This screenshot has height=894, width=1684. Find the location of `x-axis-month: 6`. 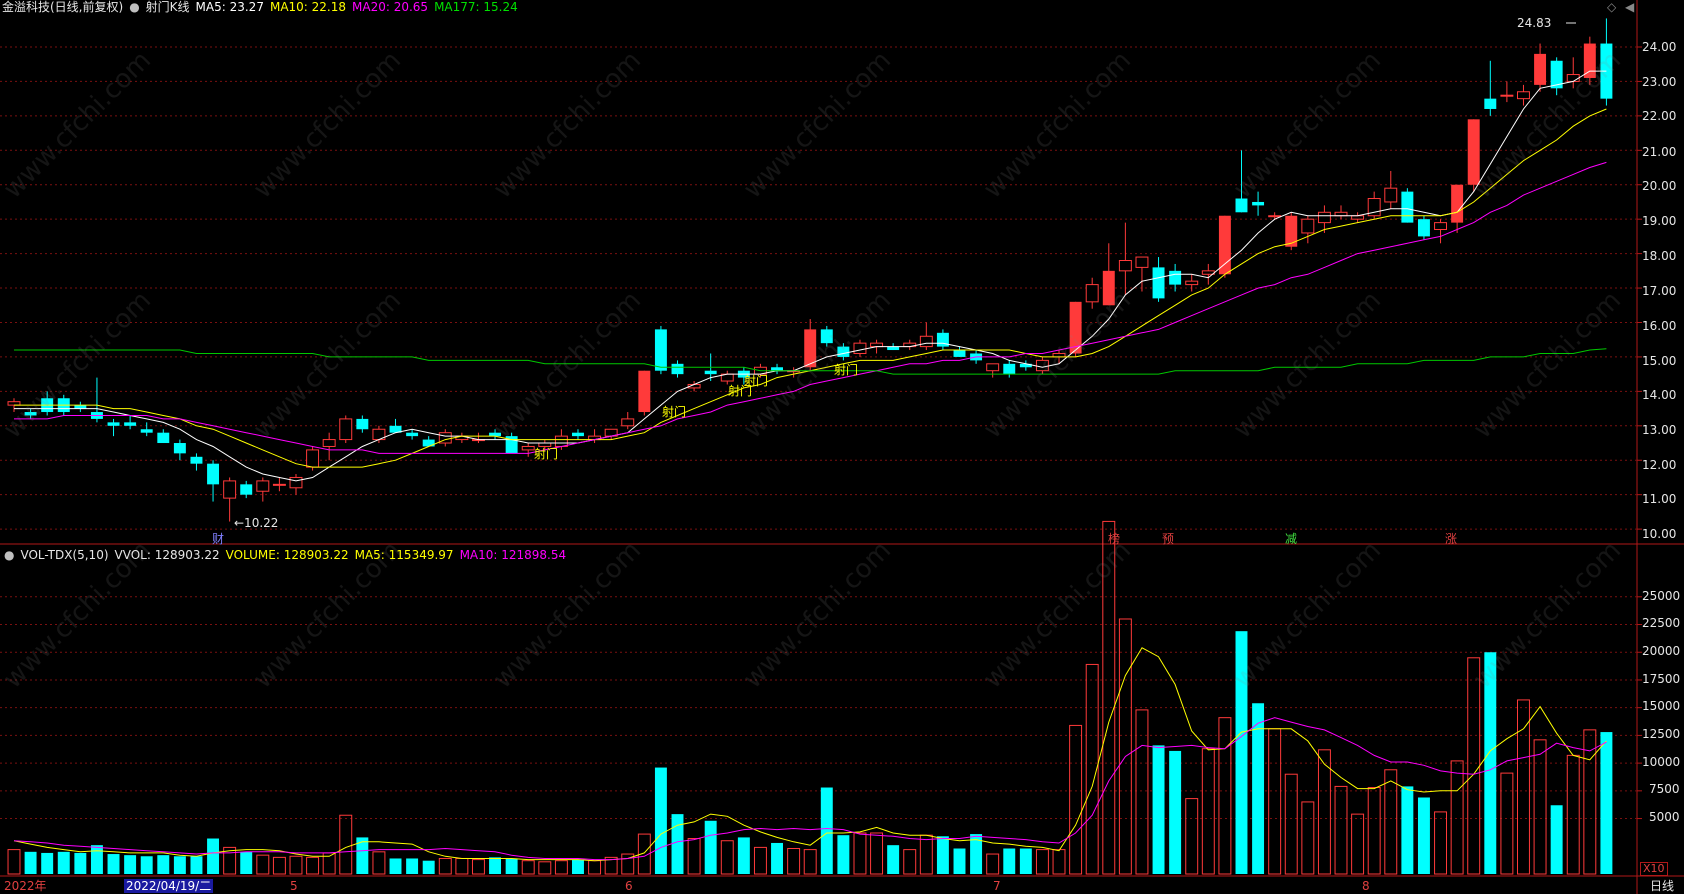

x-axis-month: 6 is located at coordinates (629, 886).